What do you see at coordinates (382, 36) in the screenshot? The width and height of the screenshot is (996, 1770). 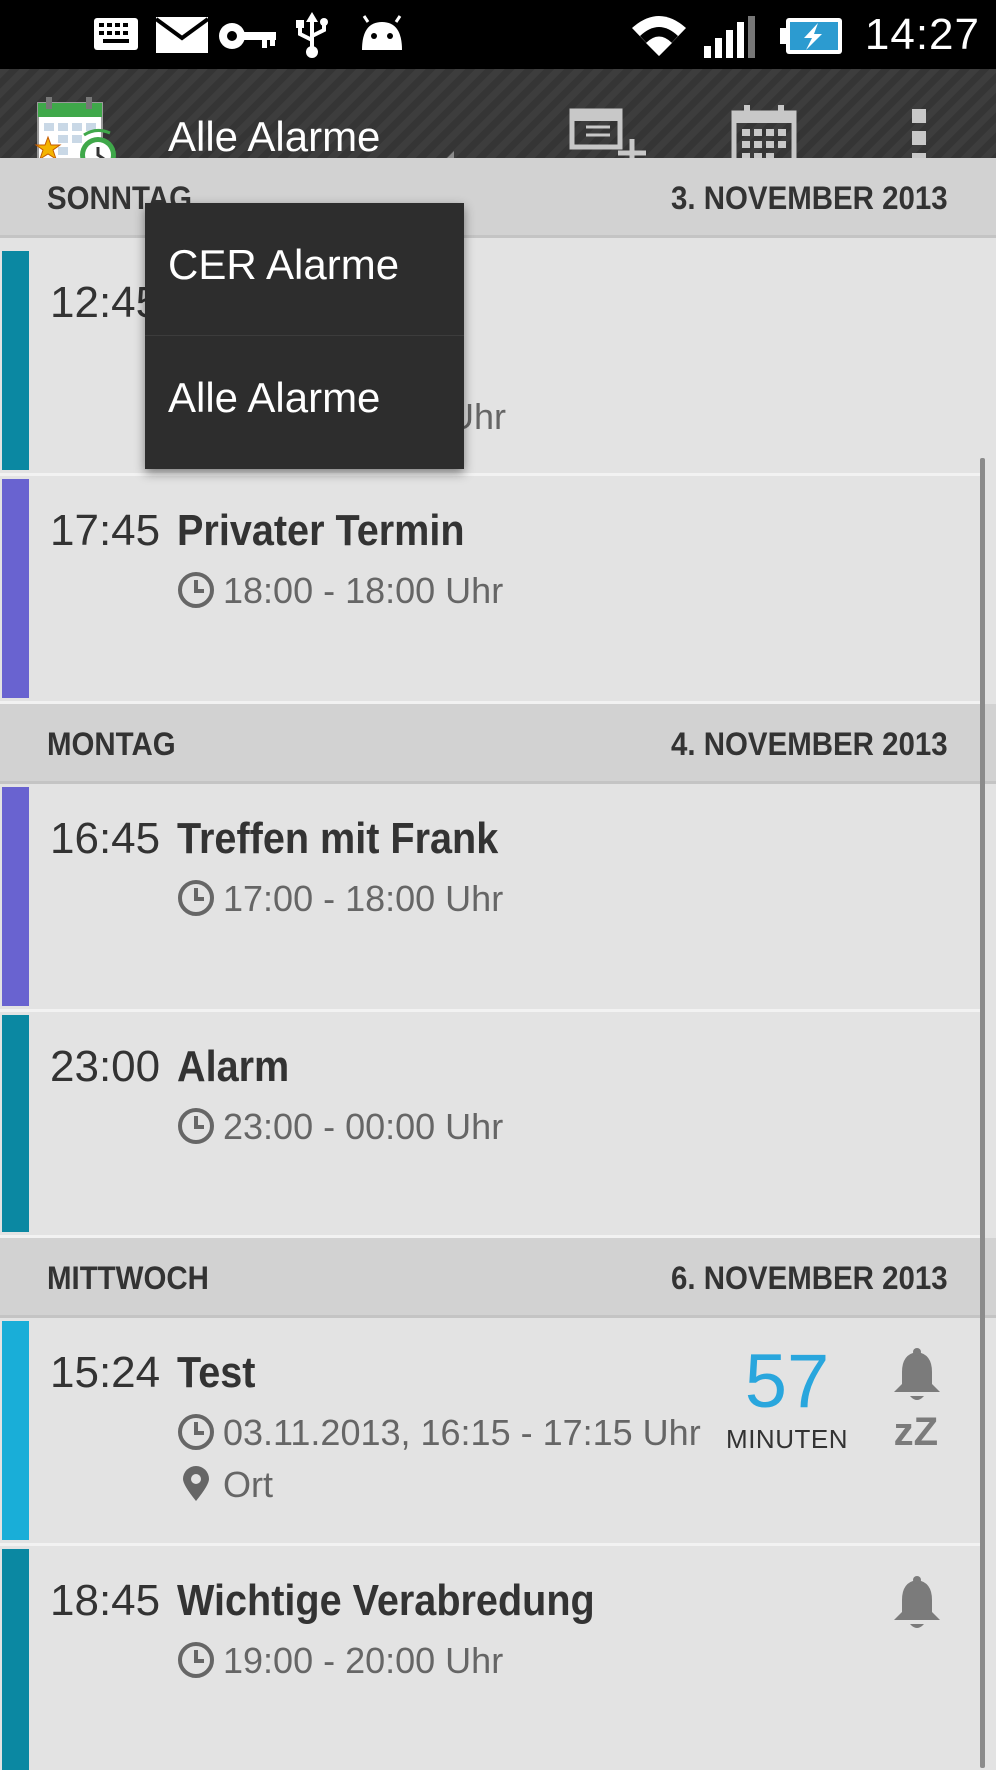 I see `android-icon` at bounding box center [382, 36].